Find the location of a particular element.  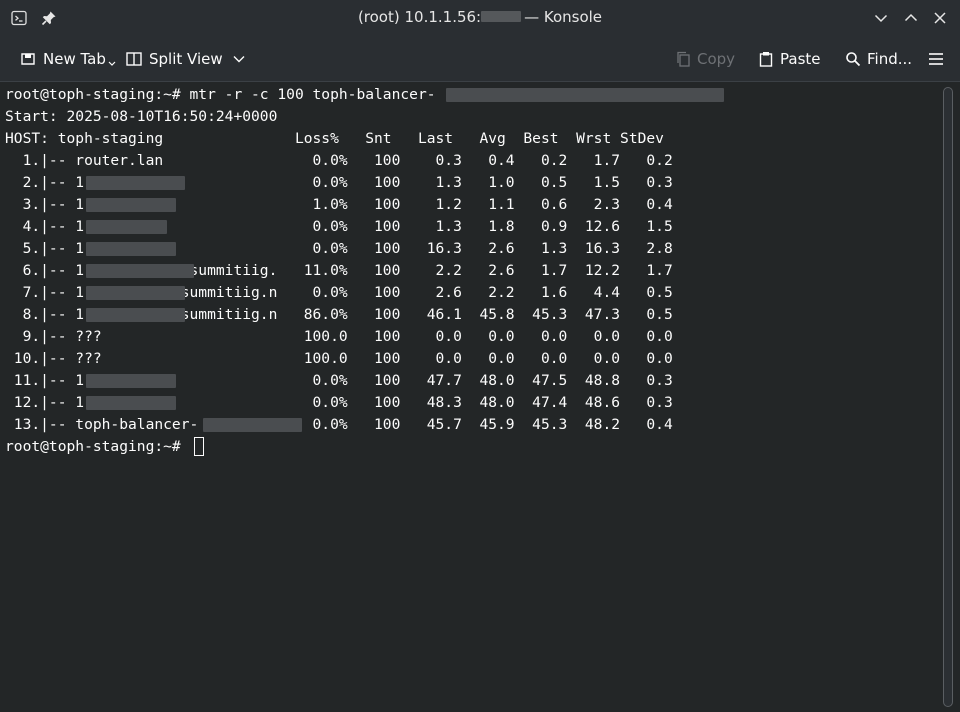

terminal-cursor is located at coordinates (199, 446).